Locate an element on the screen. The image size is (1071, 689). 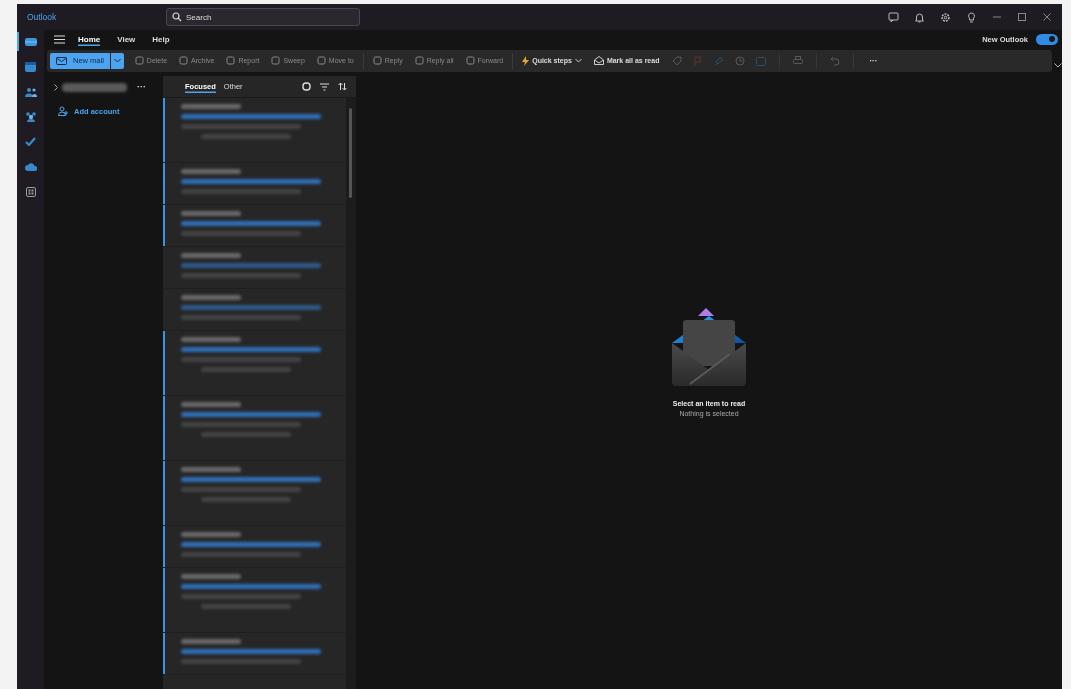
ribbon-tab: Home is located at coordinates (89, 39).